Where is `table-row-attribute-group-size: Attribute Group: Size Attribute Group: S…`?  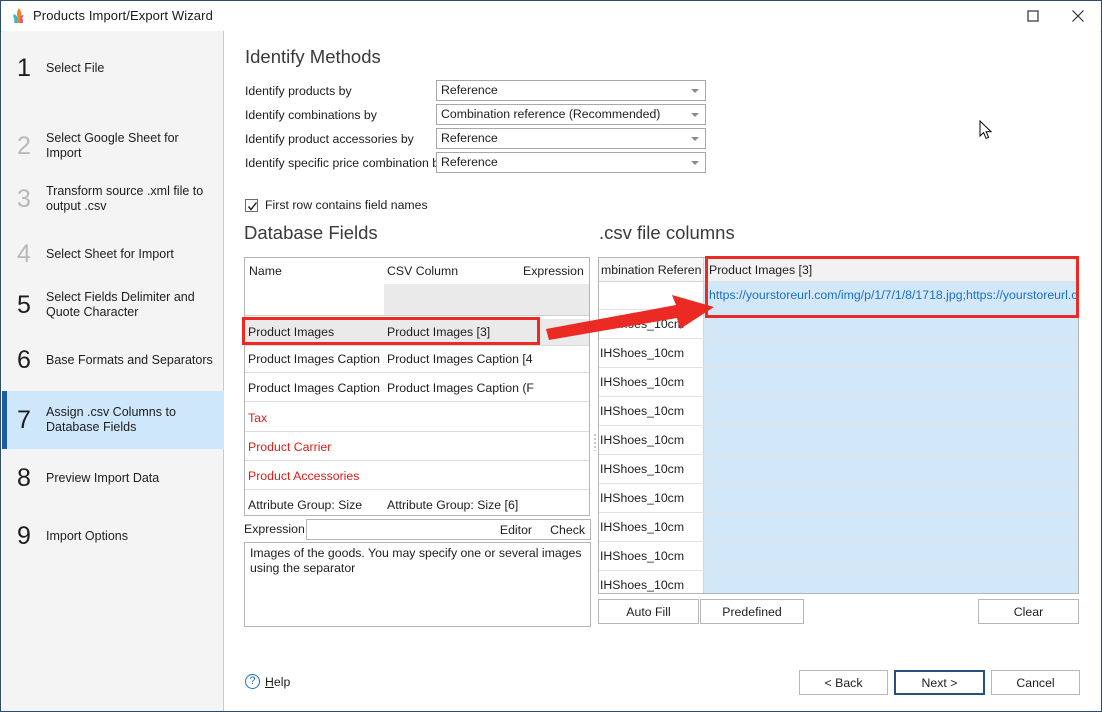 table-row-attribute-group-size: Attribute Group: Size Attribute Group: S… is located at coordinates (417, 503).